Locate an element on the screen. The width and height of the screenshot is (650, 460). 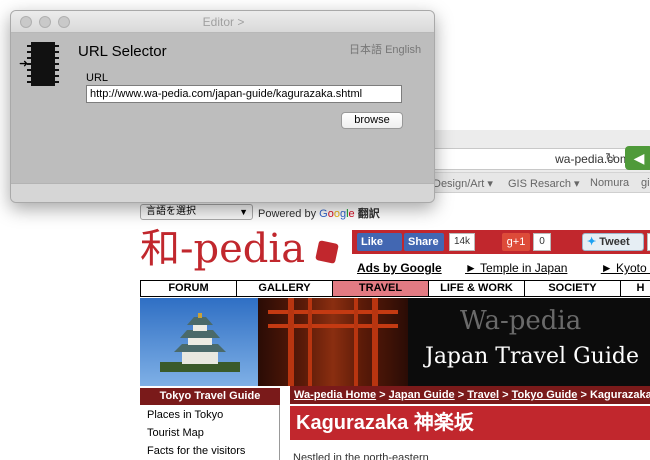
breadcrumb-travel: Travel is located at coordinates (483, 395).